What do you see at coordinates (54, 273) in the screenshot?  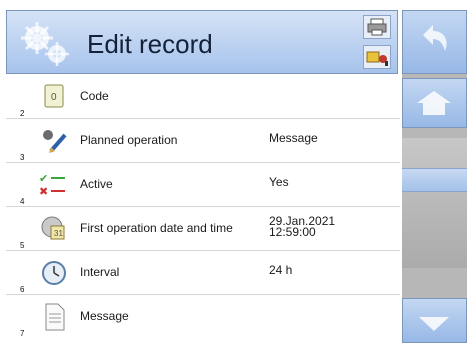 I see `clock-icon` at bounding box center [54, 273].